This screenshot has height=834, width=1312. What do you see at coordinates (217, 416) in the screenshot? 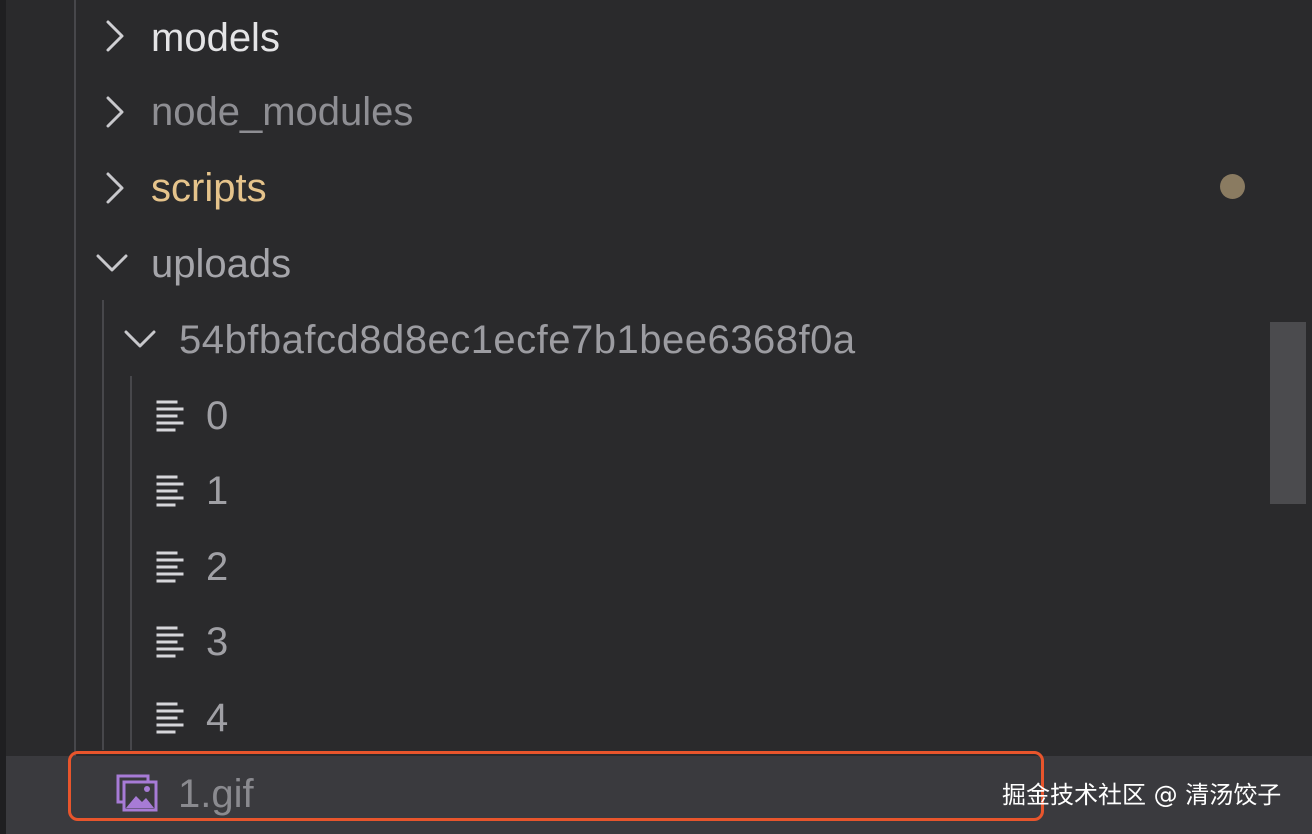
I see `tree-item-label: 0` at bounding box center [217, 416].